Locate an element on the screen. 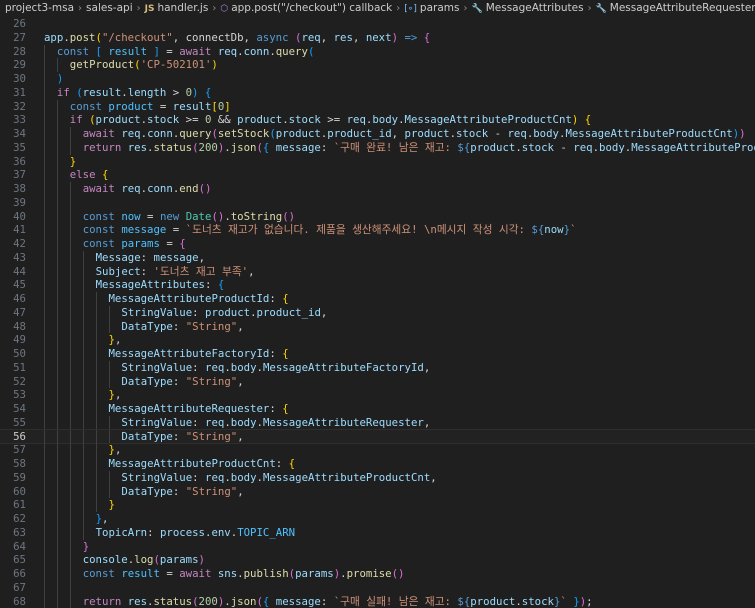 The image size is (755, 608). code-line: 36} is located at coordinates (377, 161).